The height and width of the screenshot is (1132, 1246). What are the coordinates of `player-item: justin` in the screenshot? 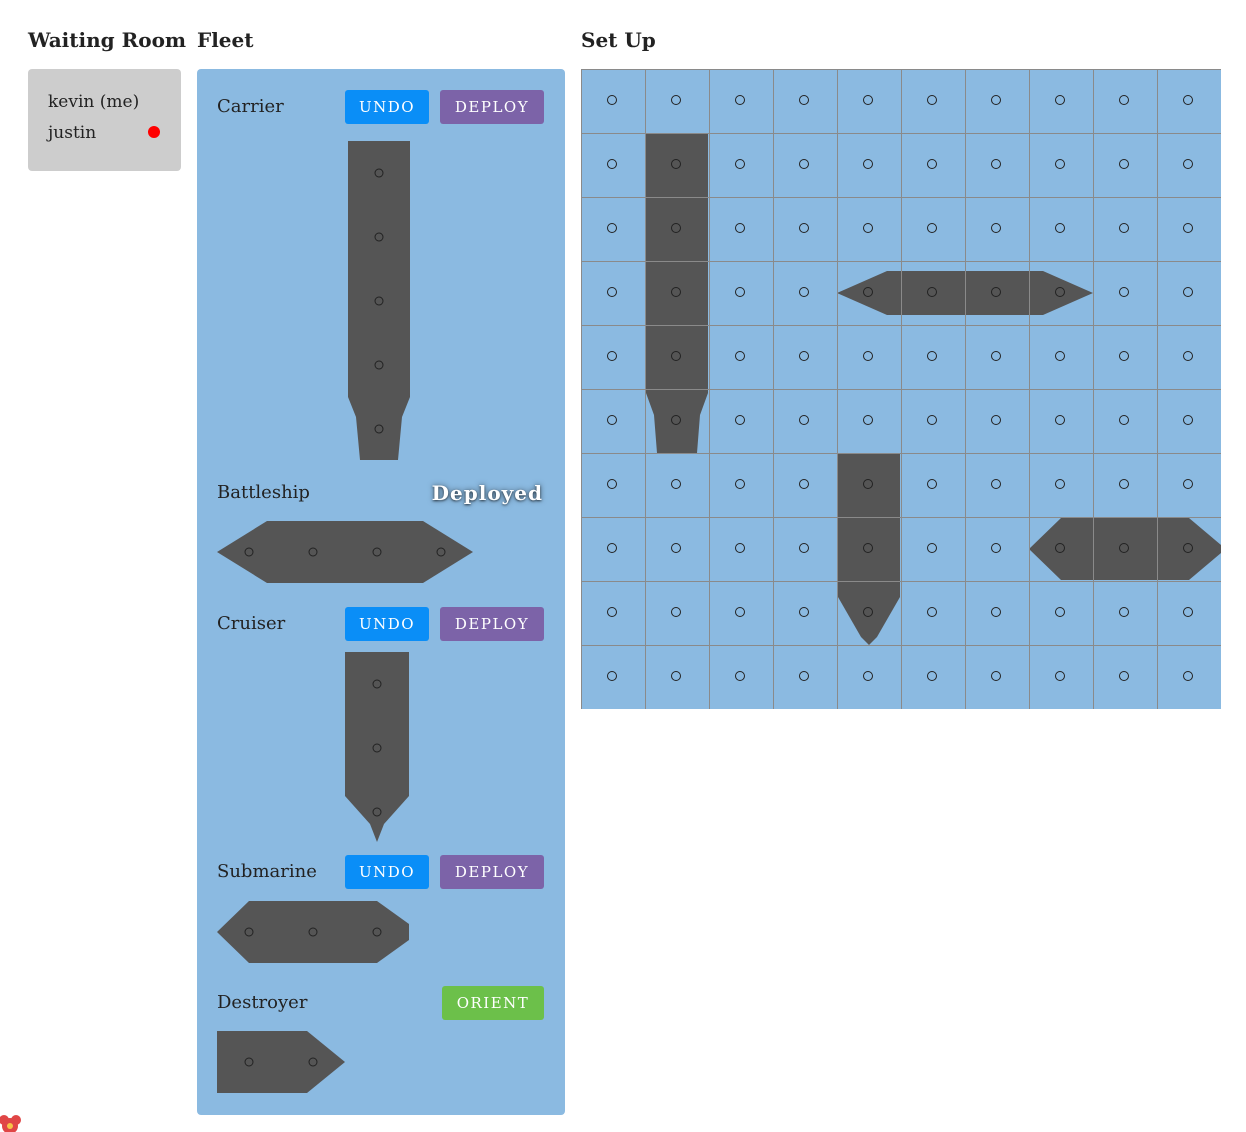 It's located at (104, 137).